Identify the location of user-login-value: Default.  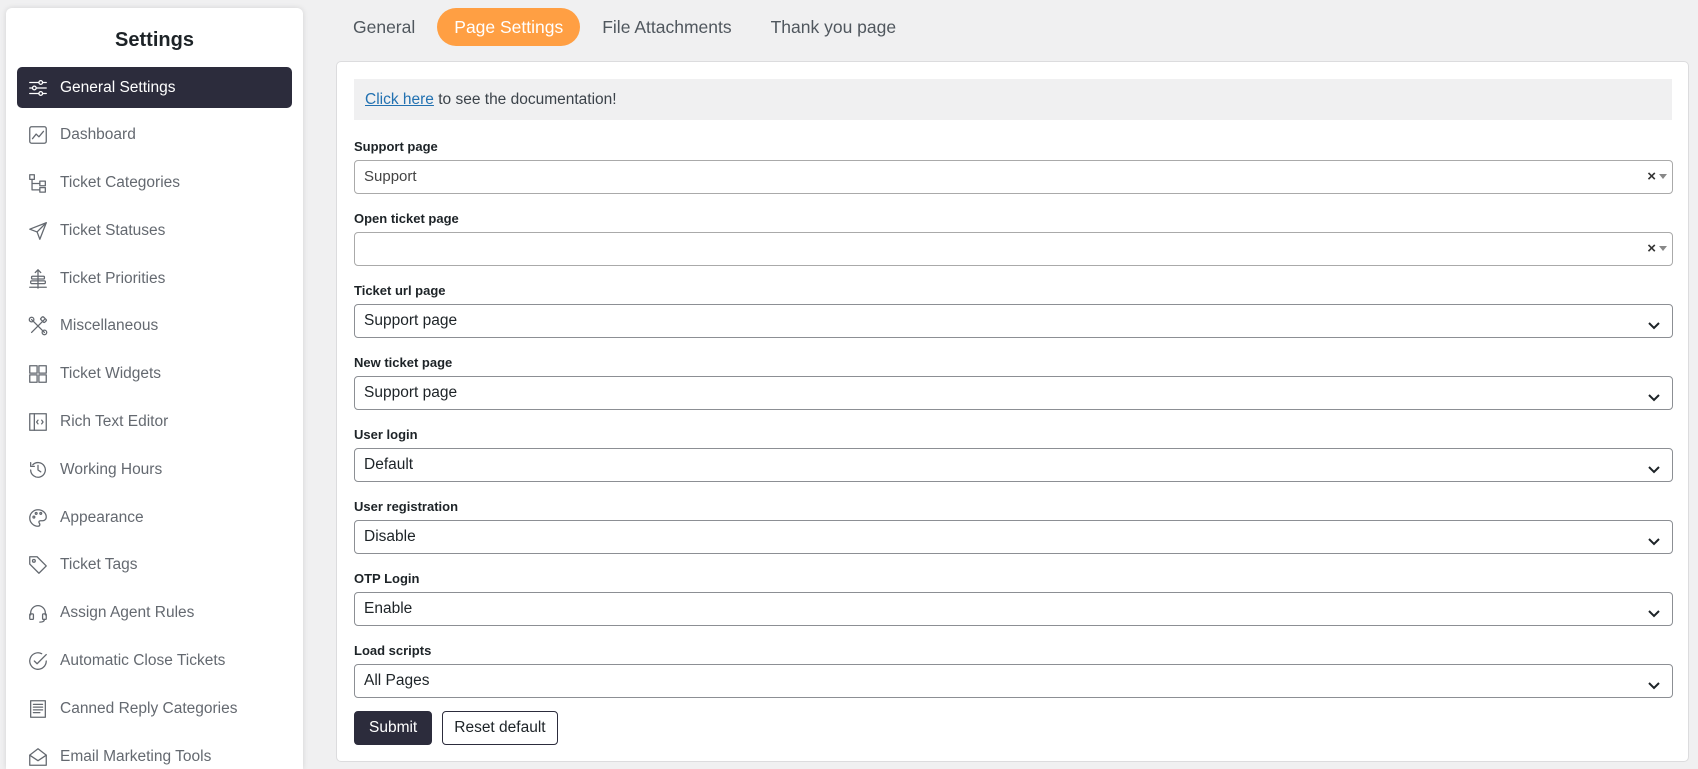
(389, 464).